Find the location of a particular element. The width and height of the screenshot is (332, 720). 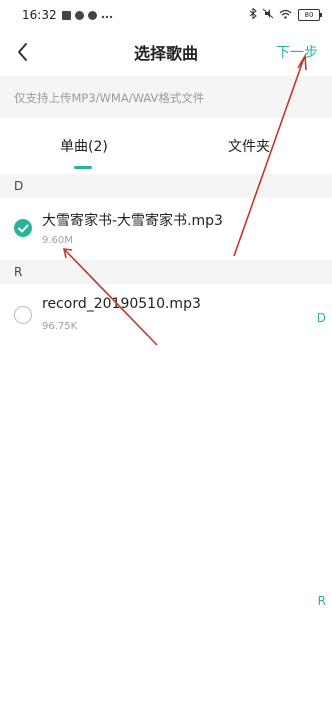

song-name: 大雪寄家书-大雪寄家书.mp3 is located at coordinates (132, 221).